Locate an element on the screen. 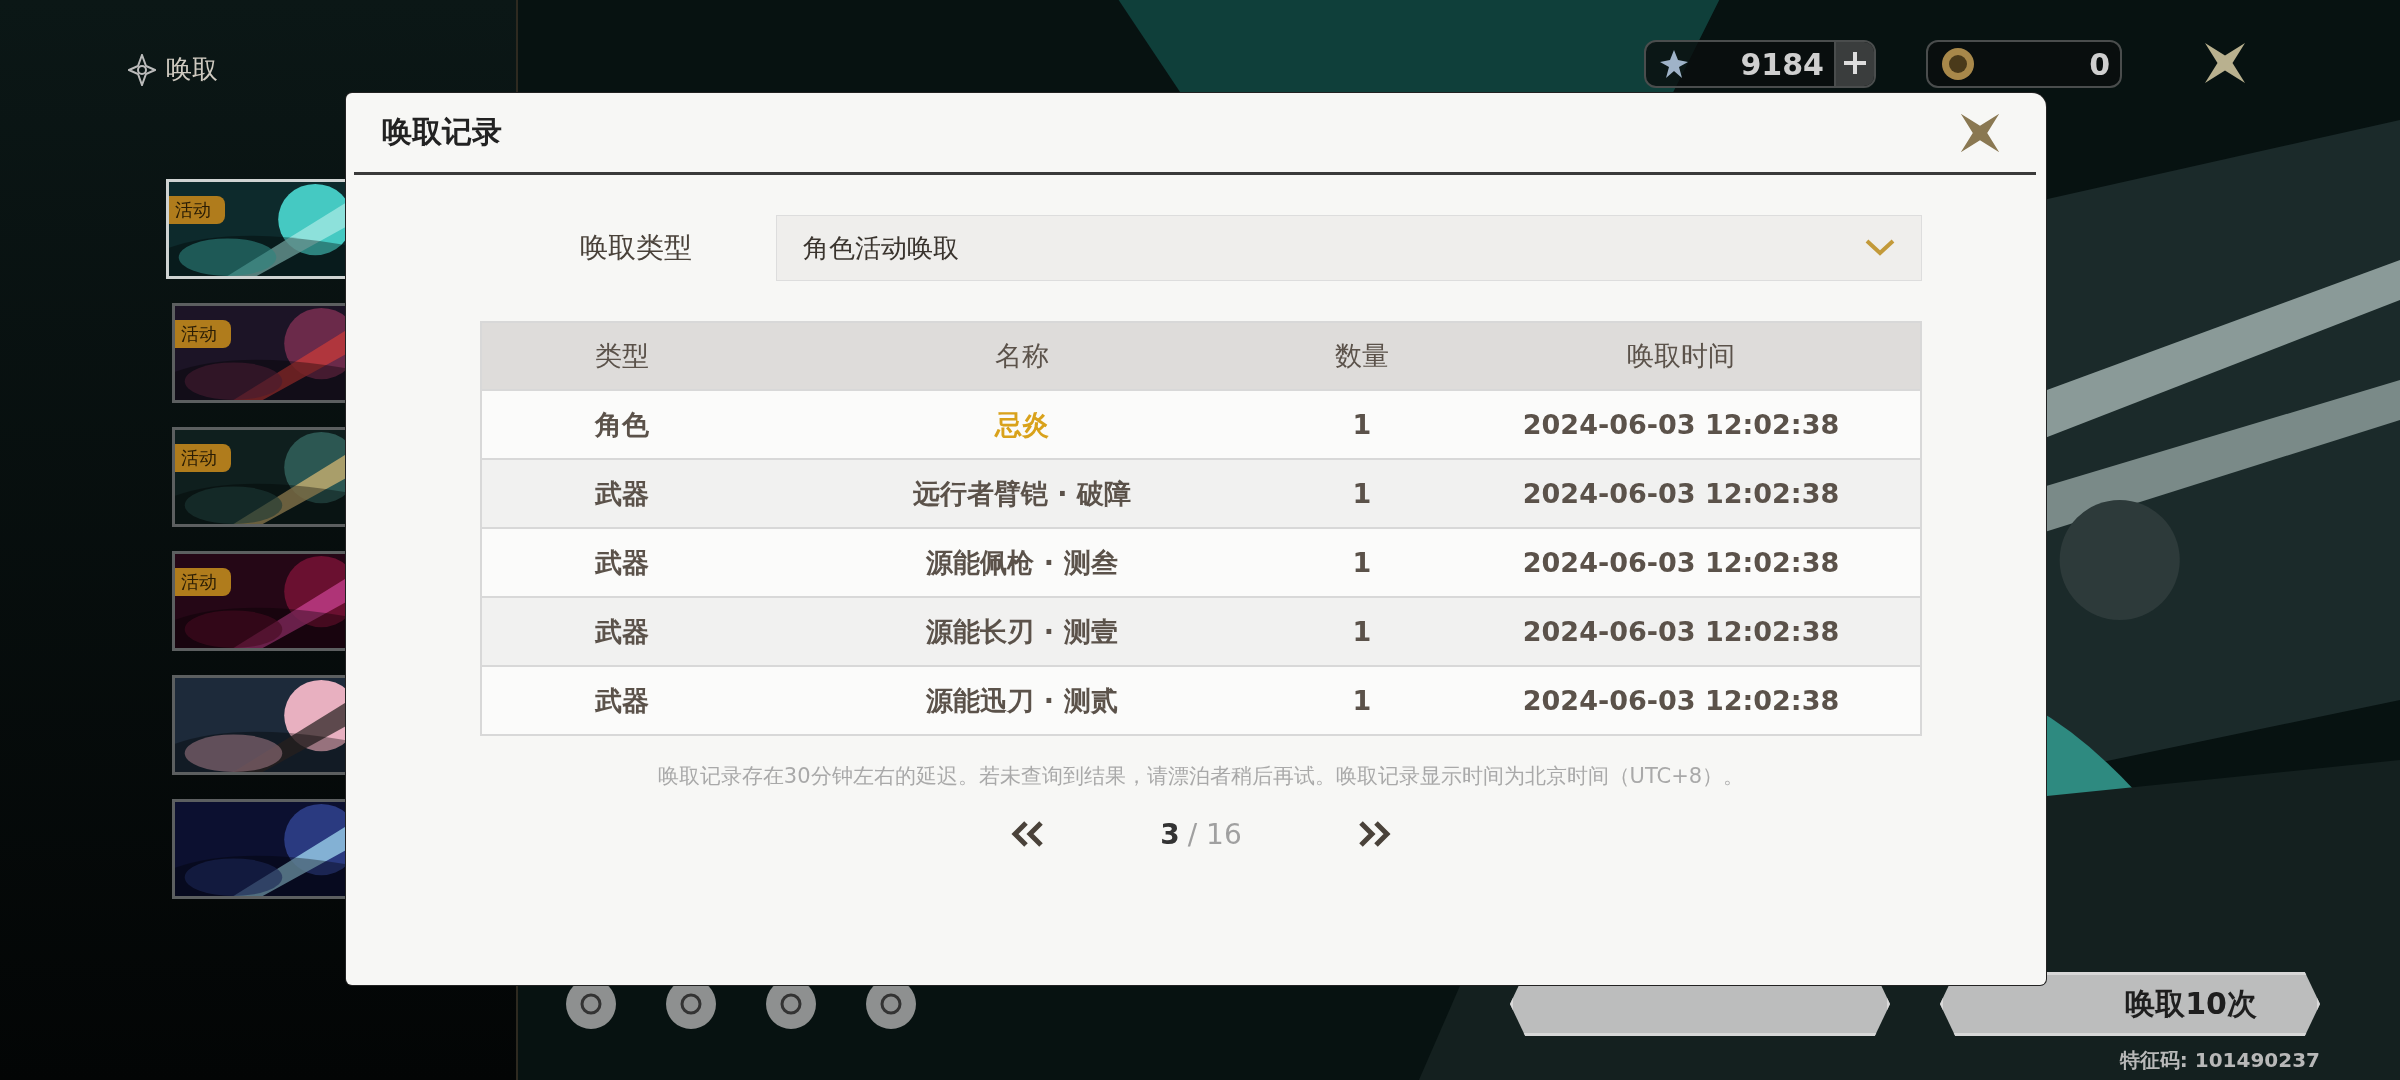 The image size is (2400, 1080). dialog-title: 唤取记录 is located at coordinates (442, 132).